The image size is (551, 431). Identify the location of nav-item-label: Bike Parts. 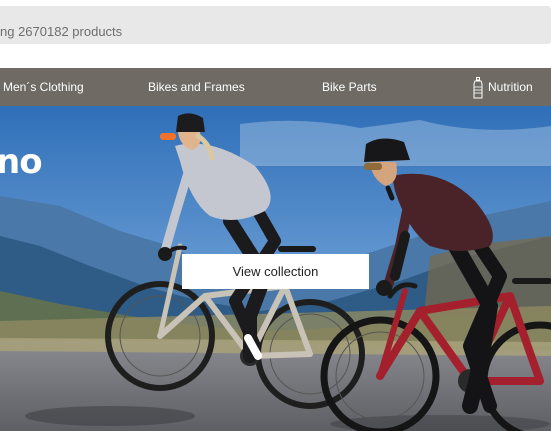
(349, 87).